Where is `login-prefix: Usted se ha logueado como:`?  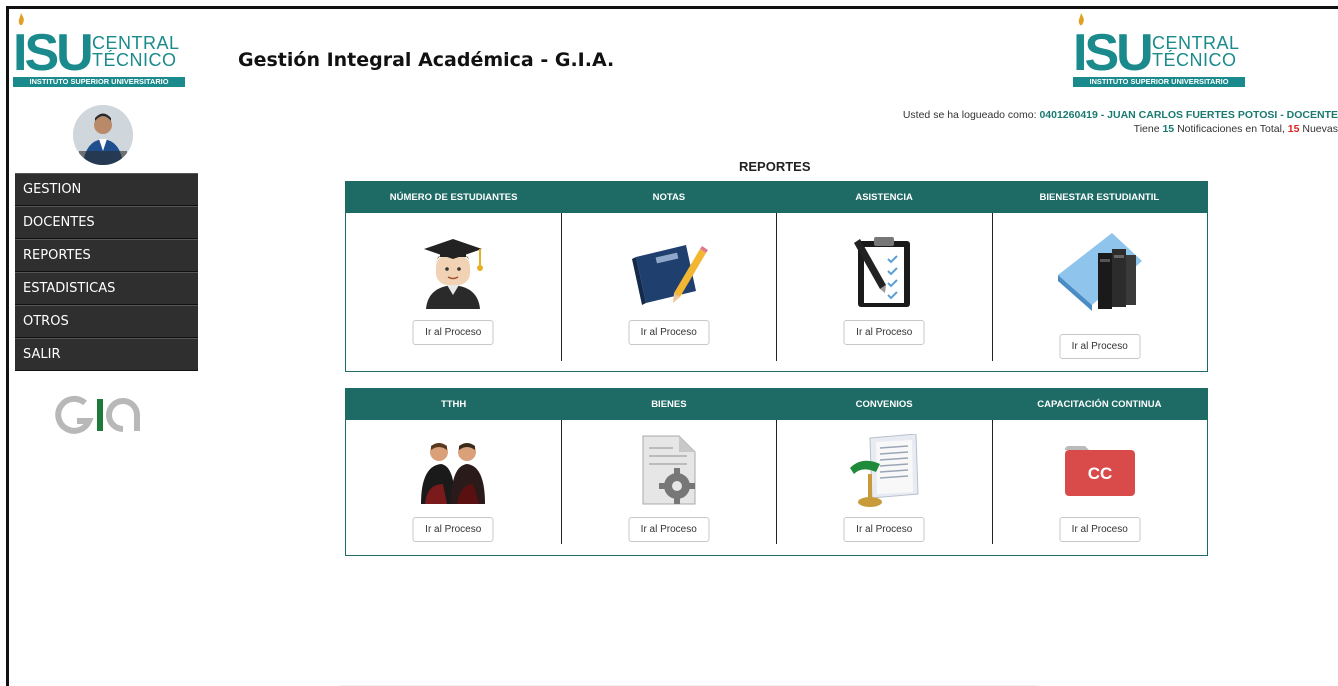
login-prefix: Usted se ha logueado como: is located at coordinates (971, 115).